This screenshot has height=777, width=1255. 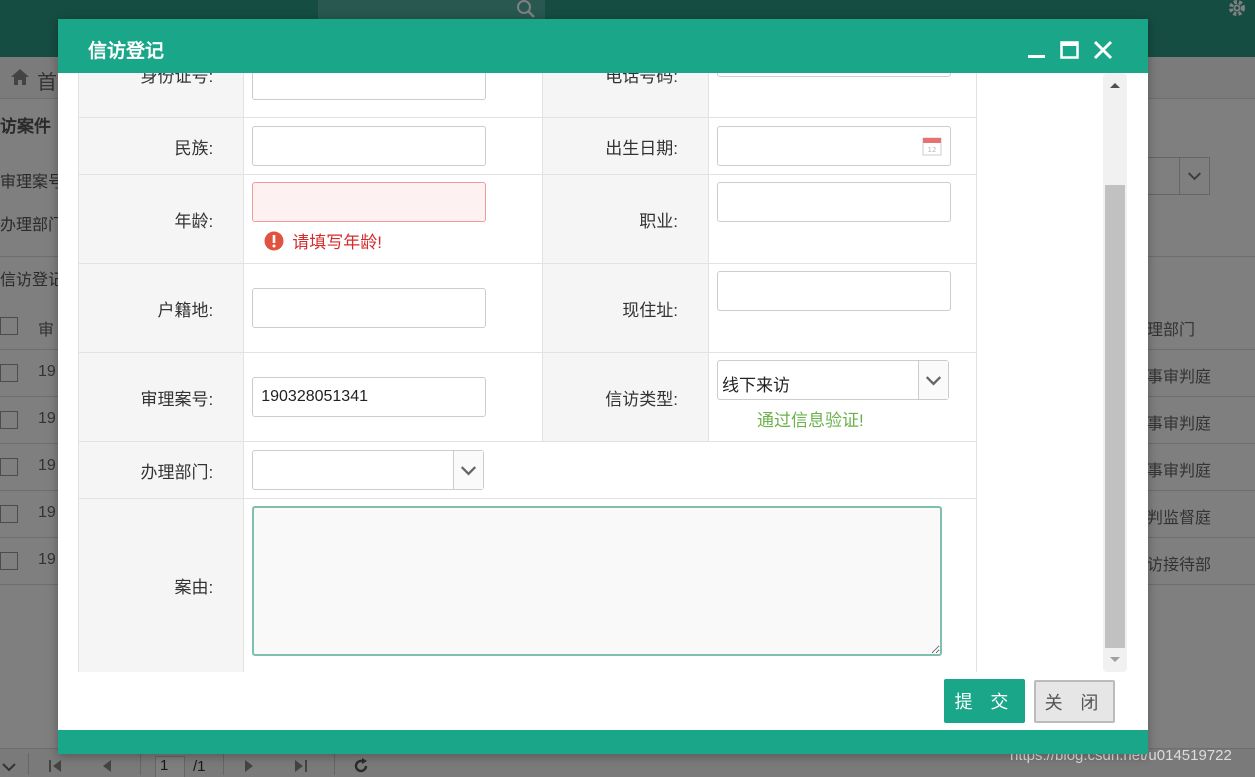 What do you see at coordinates (1115, 660) in the screenshot?
I see `scroll-down-arrow-icon` at bounding box center [1115, 660].